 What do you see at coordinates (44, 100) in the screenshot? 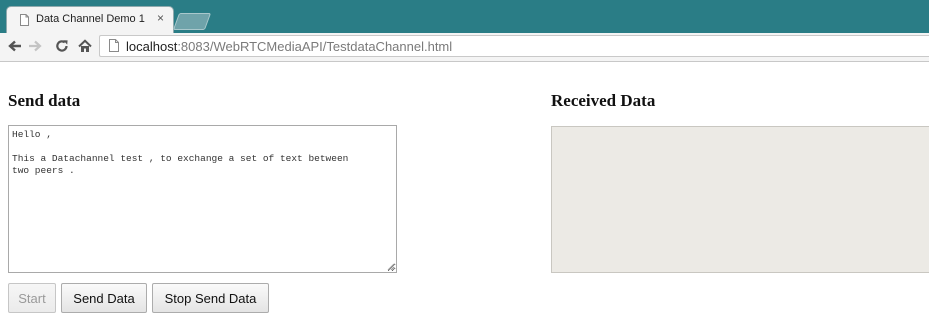
I see `send-data-heading: Send data` at bounding box center [44, 100].